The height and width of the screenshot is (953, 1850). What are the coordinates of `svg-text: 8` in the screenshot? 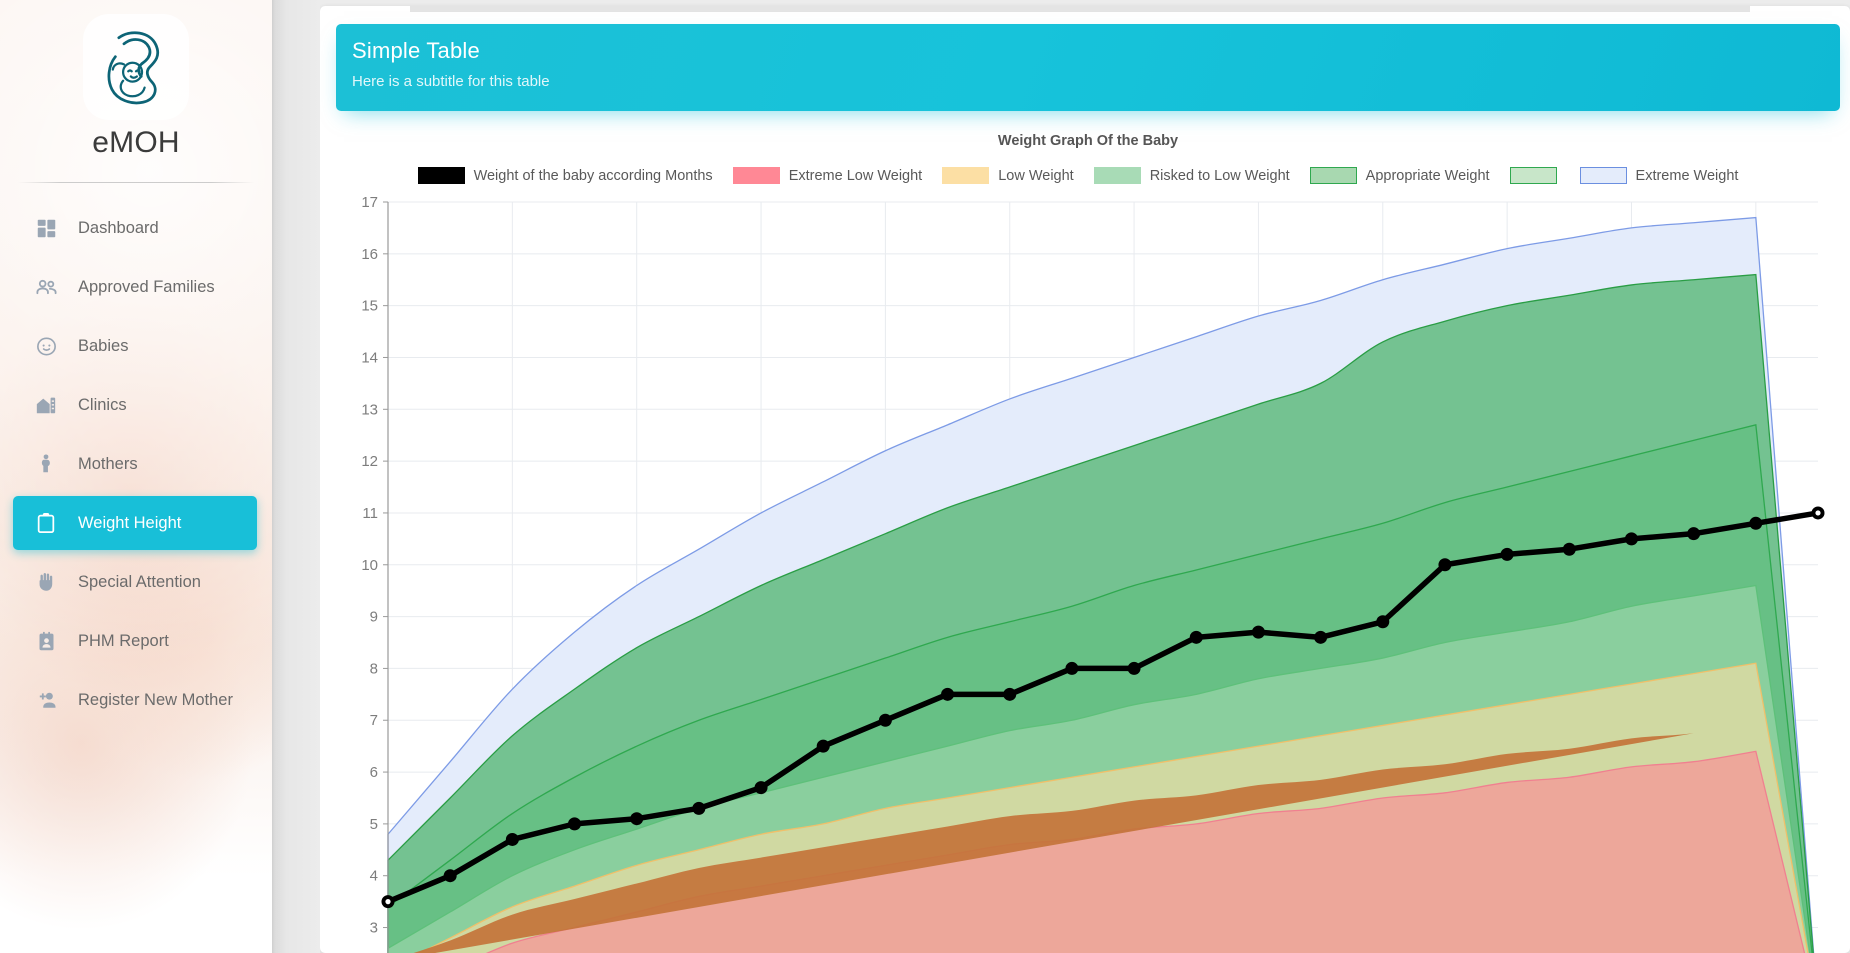 It's located at (374, 668).